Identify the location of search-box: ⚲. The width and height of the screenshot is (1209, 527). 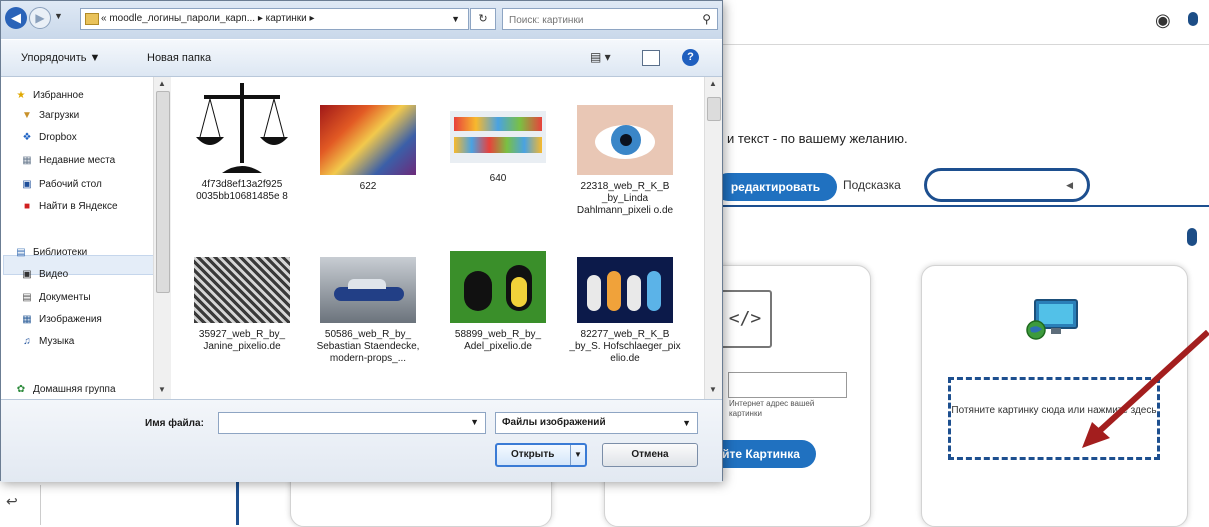
(610, 19).